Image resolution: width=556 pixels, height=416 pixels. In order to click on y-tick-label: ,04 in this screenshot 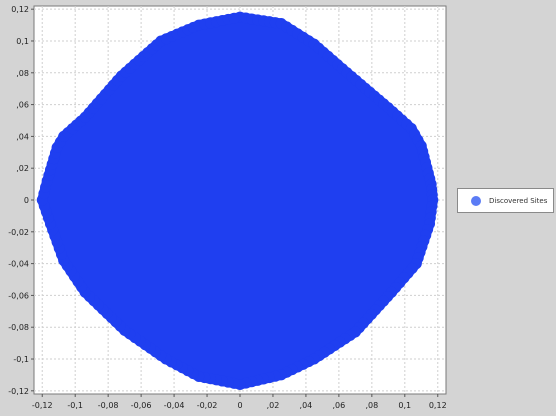, I will do `click(22, 136)`.